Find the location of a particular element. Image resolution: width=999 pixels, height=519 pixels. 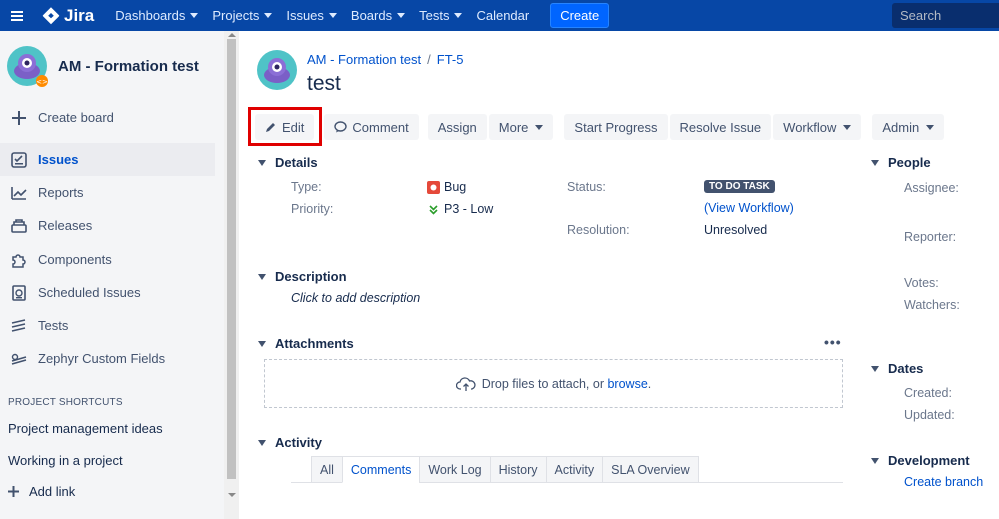

status-value: TO DO TASK is located at coordinates (739, 186).